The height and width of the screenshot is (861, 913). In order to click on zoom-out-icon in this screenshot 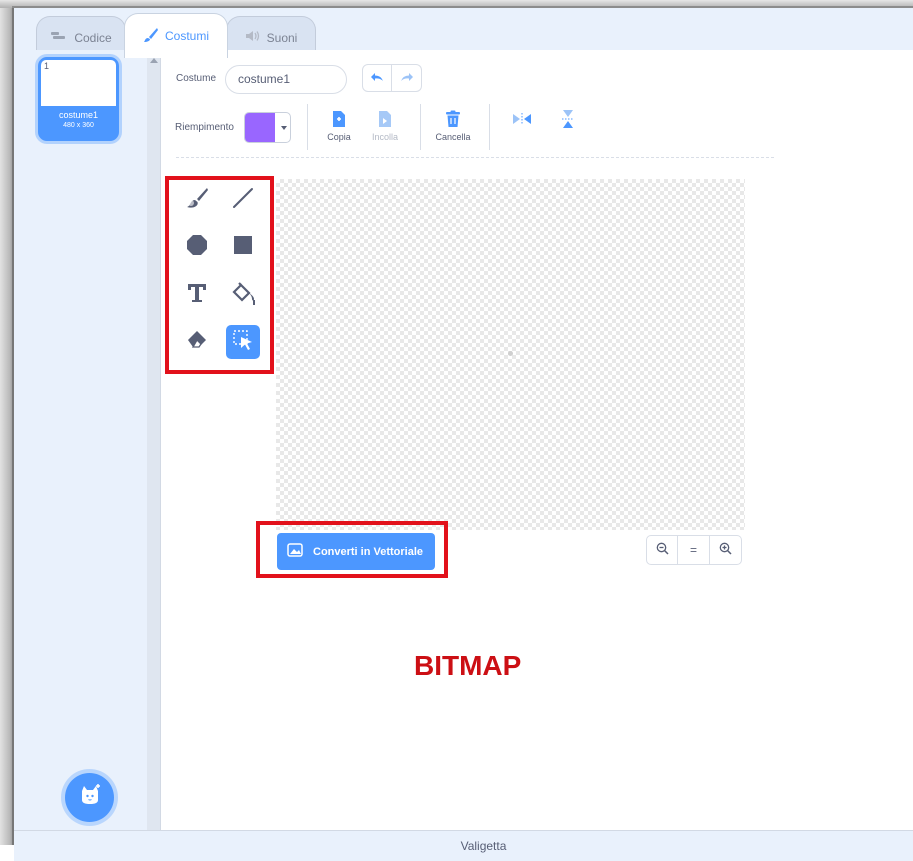, I will do `click(662, 550)`.